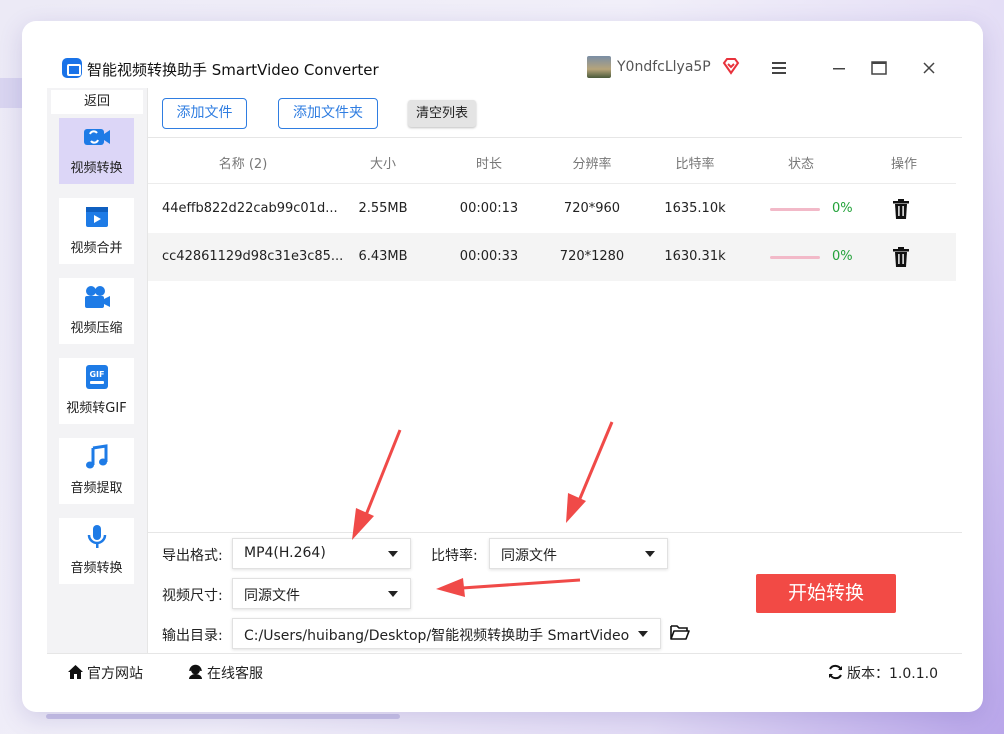 This screenshot has width=1004, height=734. I want to click on refresh-icon, so click(835, 672).